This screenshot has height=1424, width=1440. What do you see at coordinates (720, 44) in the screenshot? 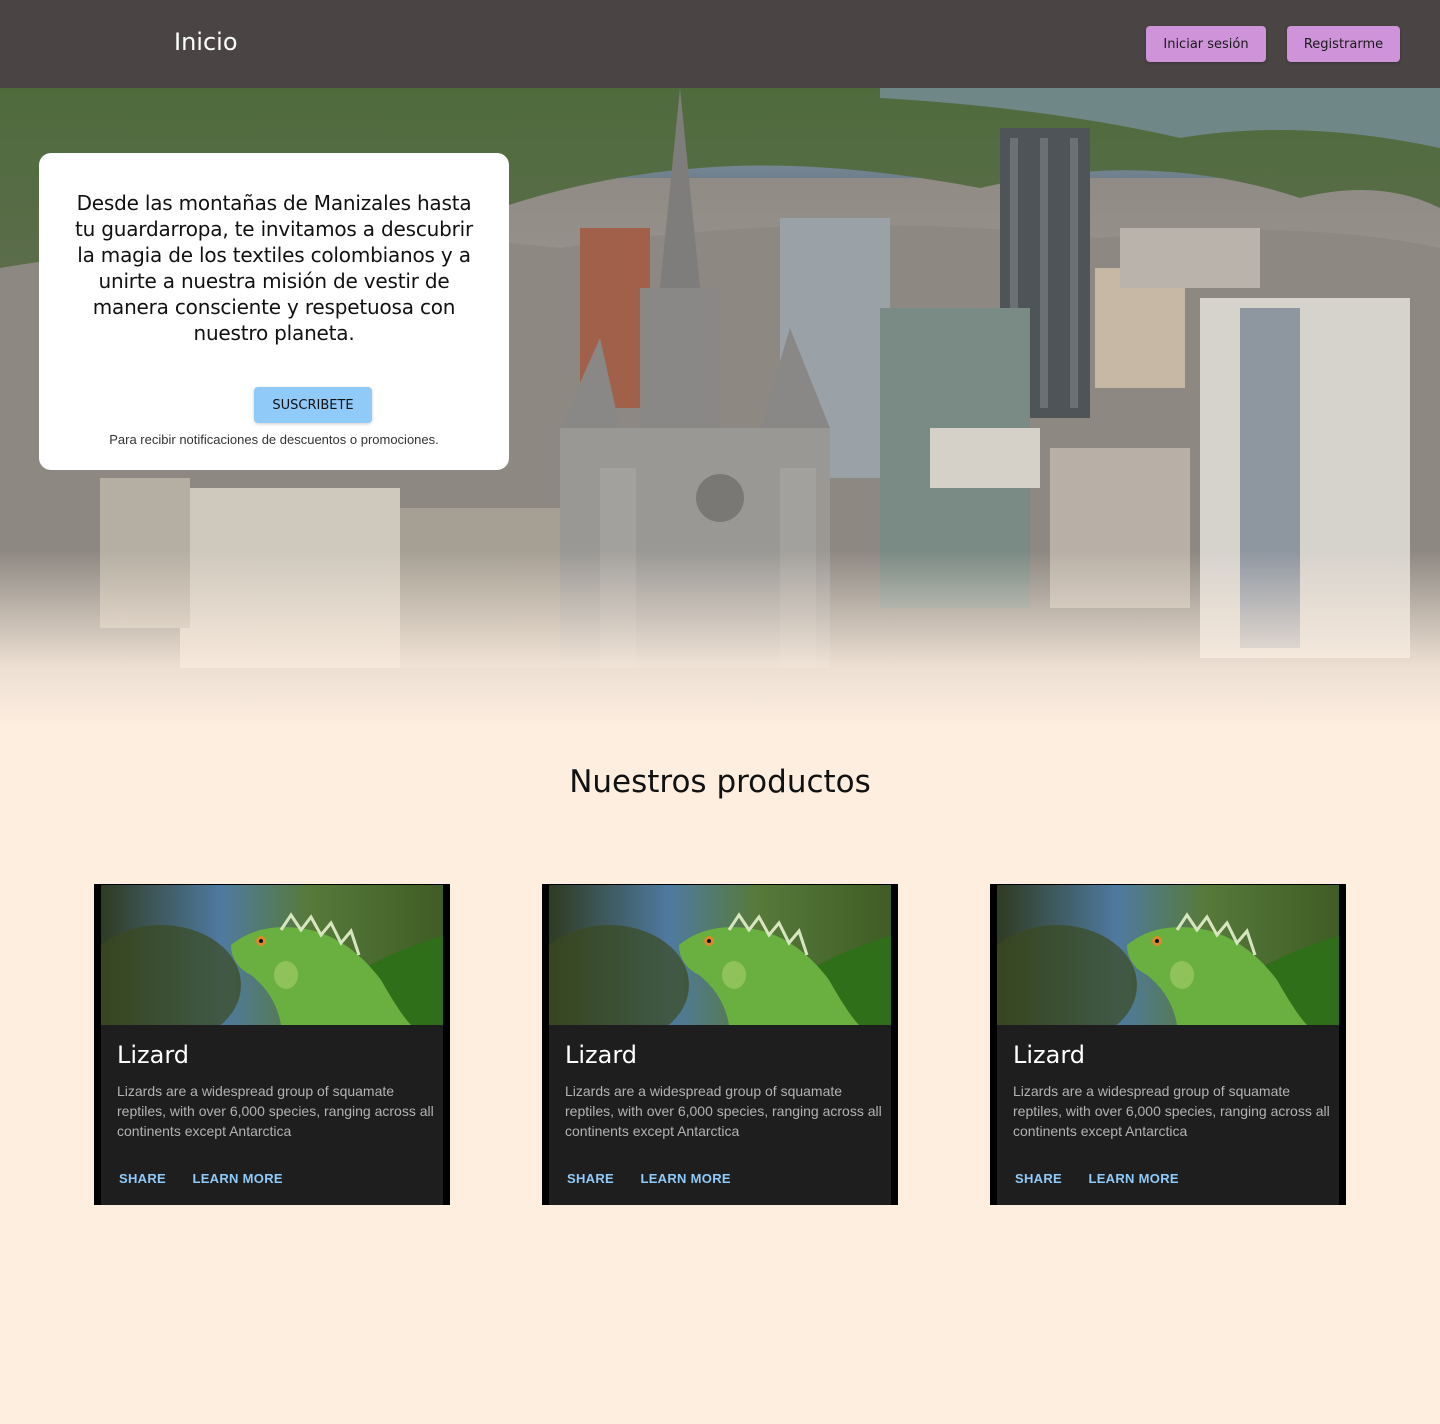
I see `top-app-bar: Inicio Iniciar sesión Registrarme` at bounding box center [720, 44].